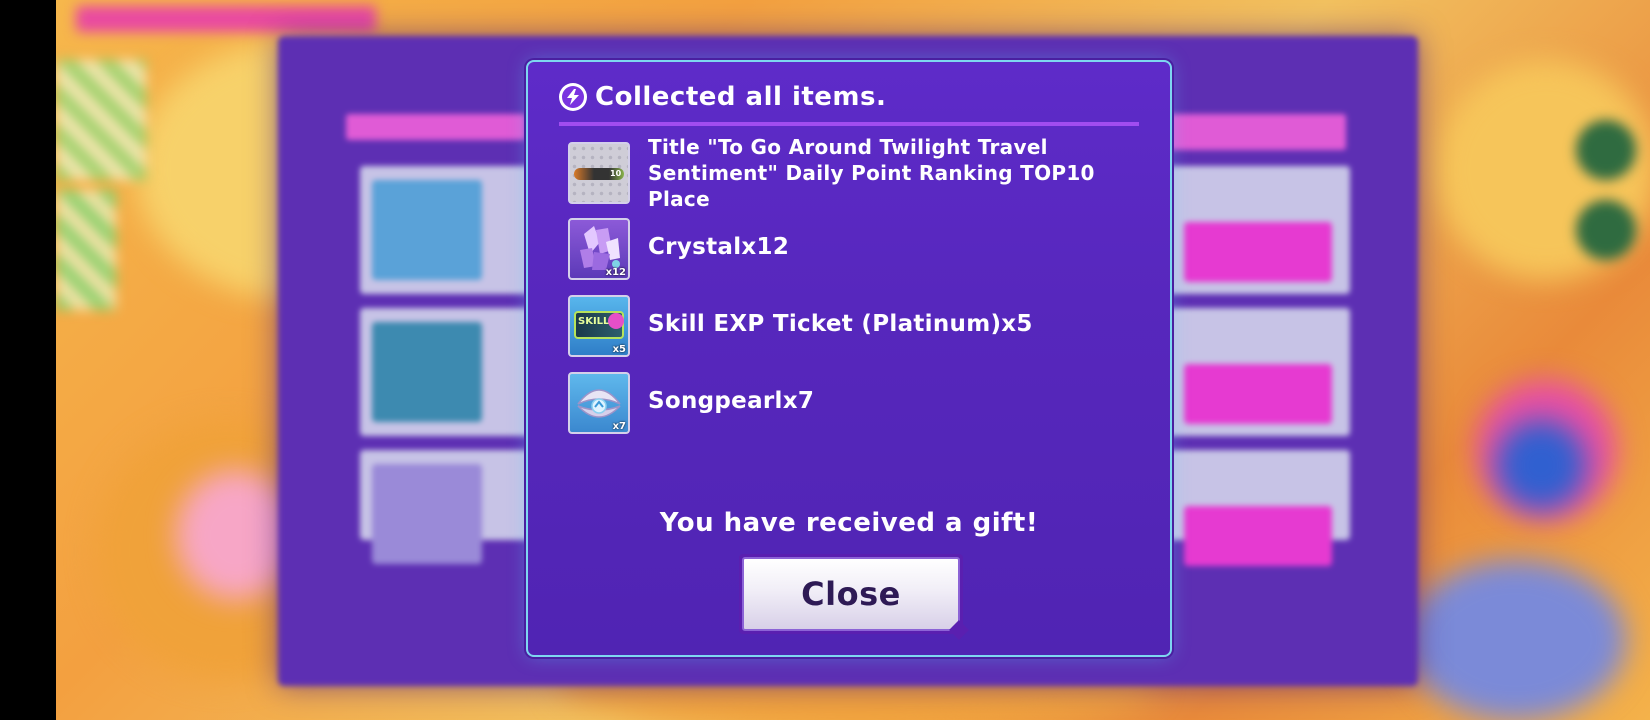 The width and height of the screenshot is (1650, 720). Describe the element at coordinates (573, 97) in the screenshot. I see `lightning-bolt-icon` at that location.